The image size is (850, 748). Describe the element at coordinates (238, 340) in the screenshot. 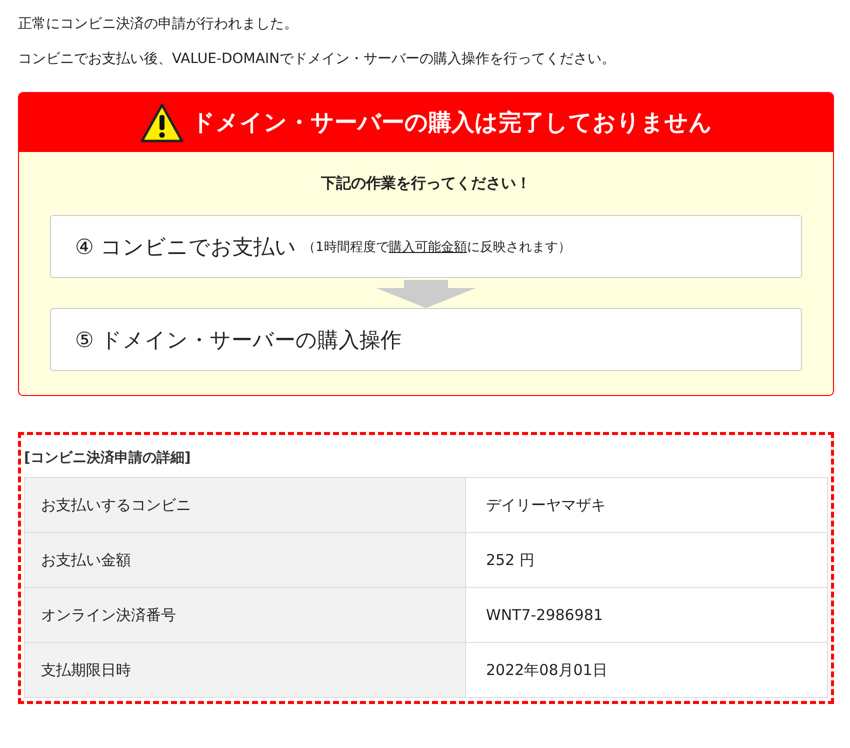

I see `step-label: ⑤ ドメイン・サーバーの購入操作` at that location.